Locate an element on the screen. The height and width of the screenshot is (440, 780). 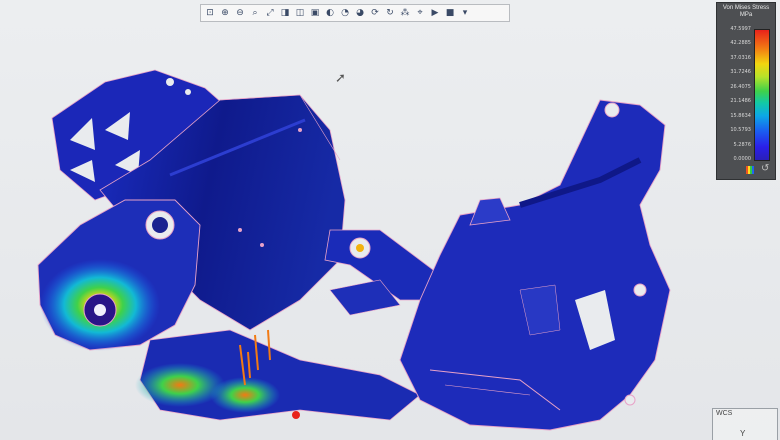
section-view-icon: ◨ is located at coordinates (285, 13).